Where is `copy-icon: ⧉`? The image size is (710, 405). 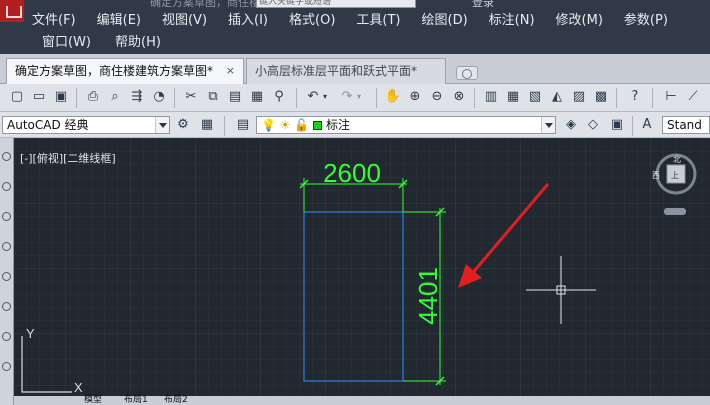 copy-icon: ⧉ is located at coordinates (213, 97).